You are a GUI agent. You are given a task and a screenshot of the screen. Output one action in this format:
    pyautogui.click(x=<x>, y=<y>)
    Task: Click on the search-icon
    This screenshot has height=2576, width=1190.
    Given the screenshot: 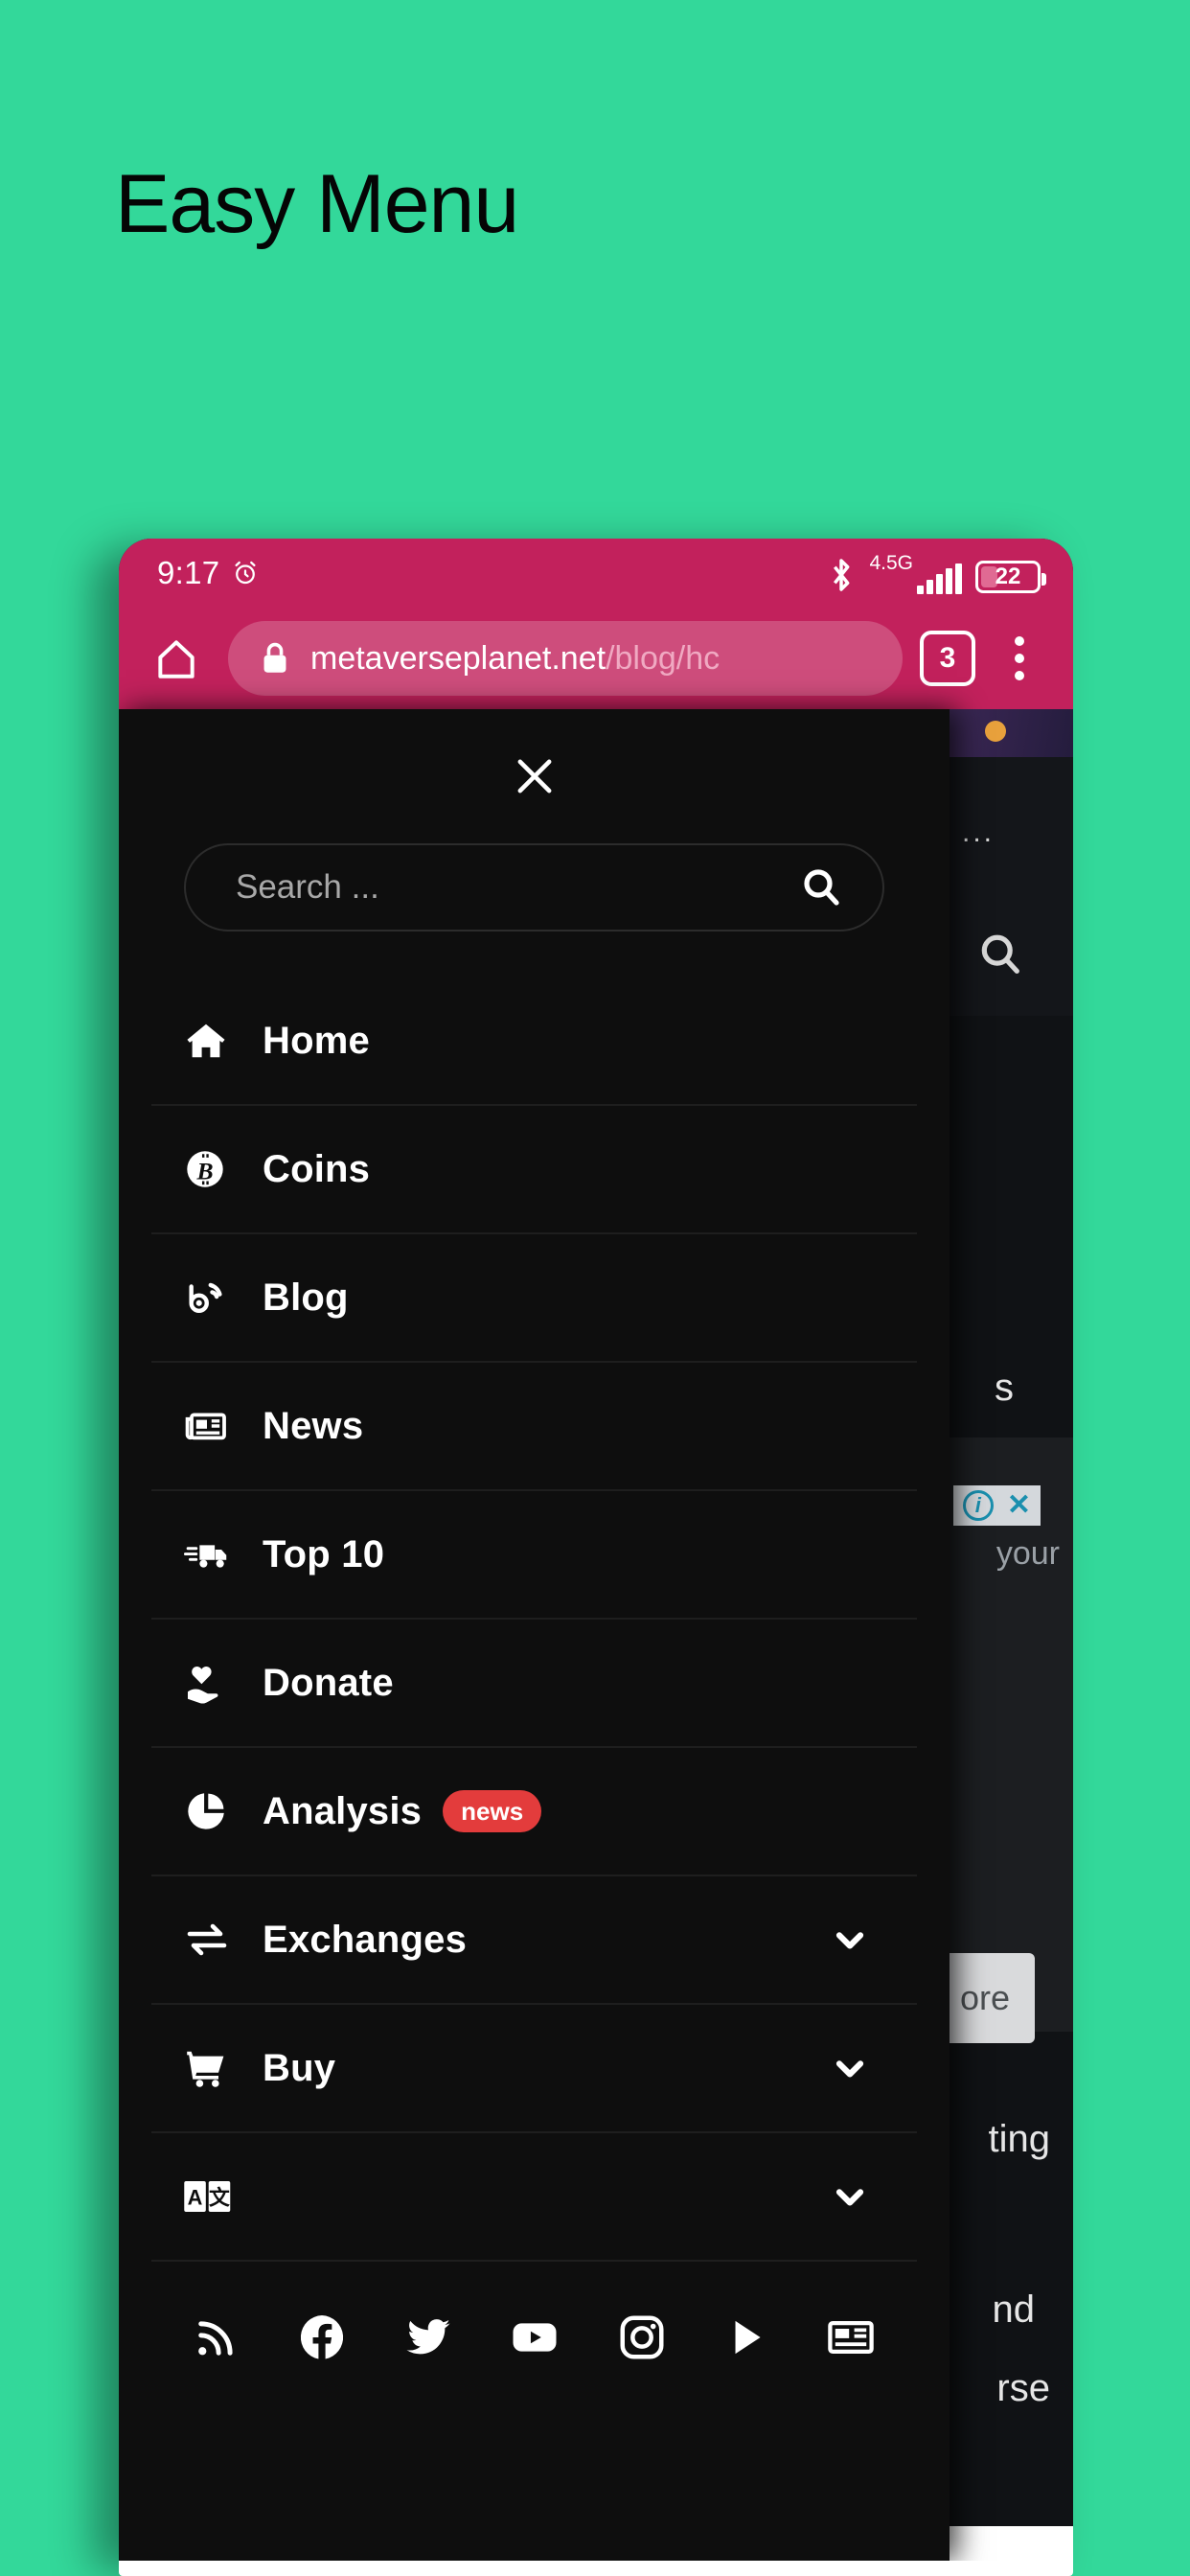 What is the action you would take?
    pyautogui.click(x=821, y=887)
    